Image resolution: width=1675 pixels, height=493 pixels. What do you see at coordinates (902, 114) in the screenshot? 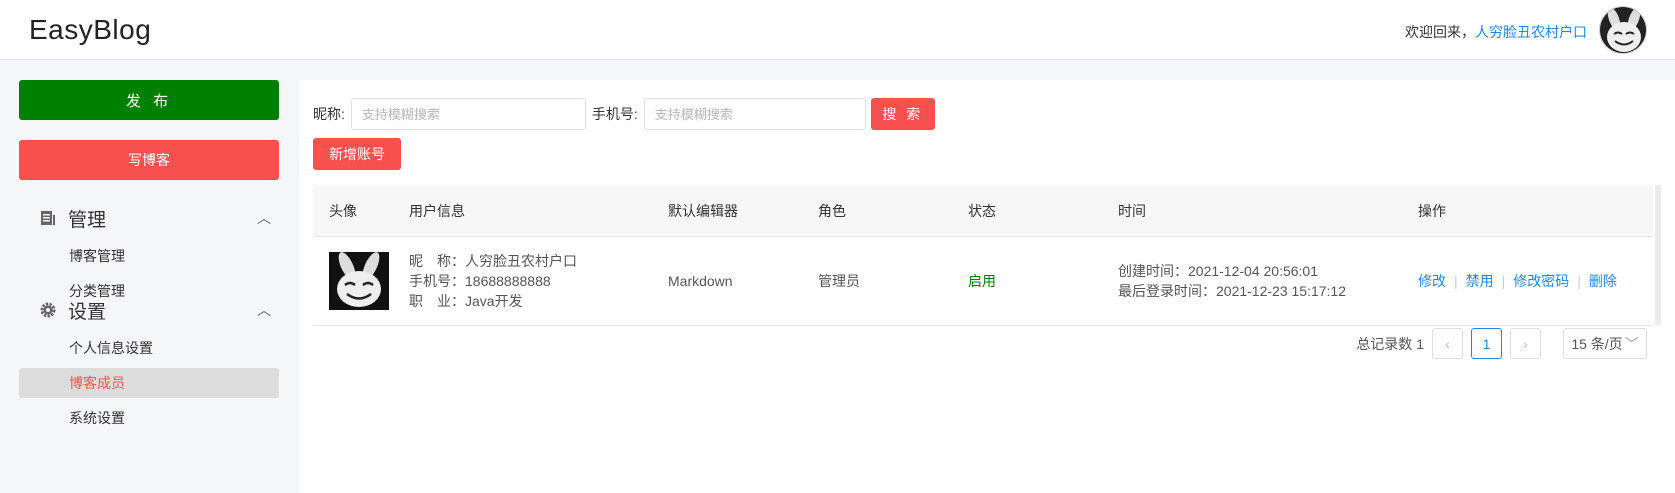
I see `search-button: 搜 索` at bounding box center [902, 114].